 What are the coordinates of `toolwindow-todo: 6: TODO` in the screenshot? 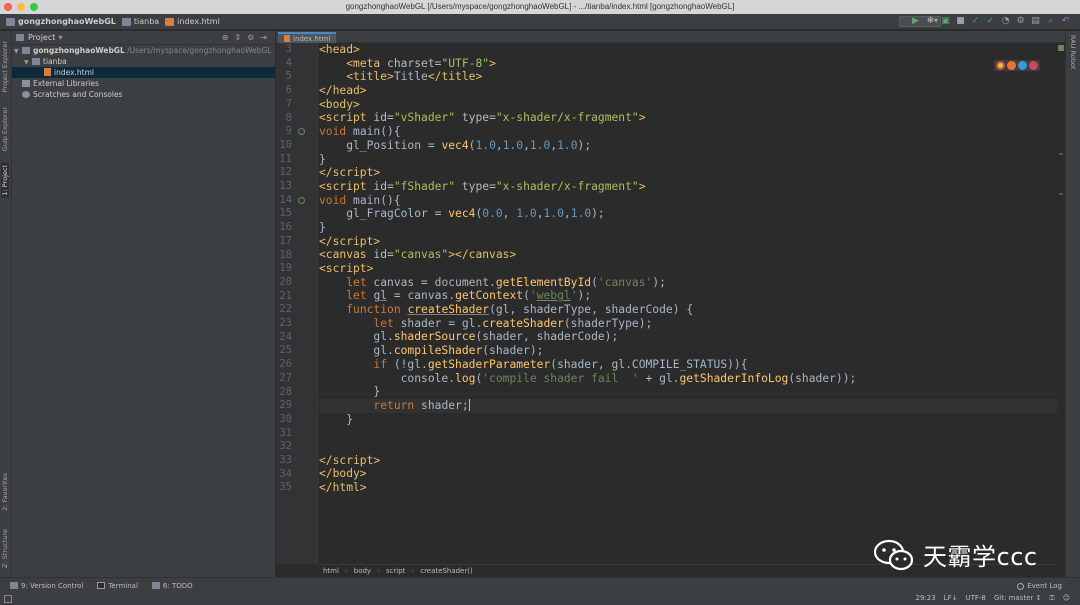 It's located at (172, 586).